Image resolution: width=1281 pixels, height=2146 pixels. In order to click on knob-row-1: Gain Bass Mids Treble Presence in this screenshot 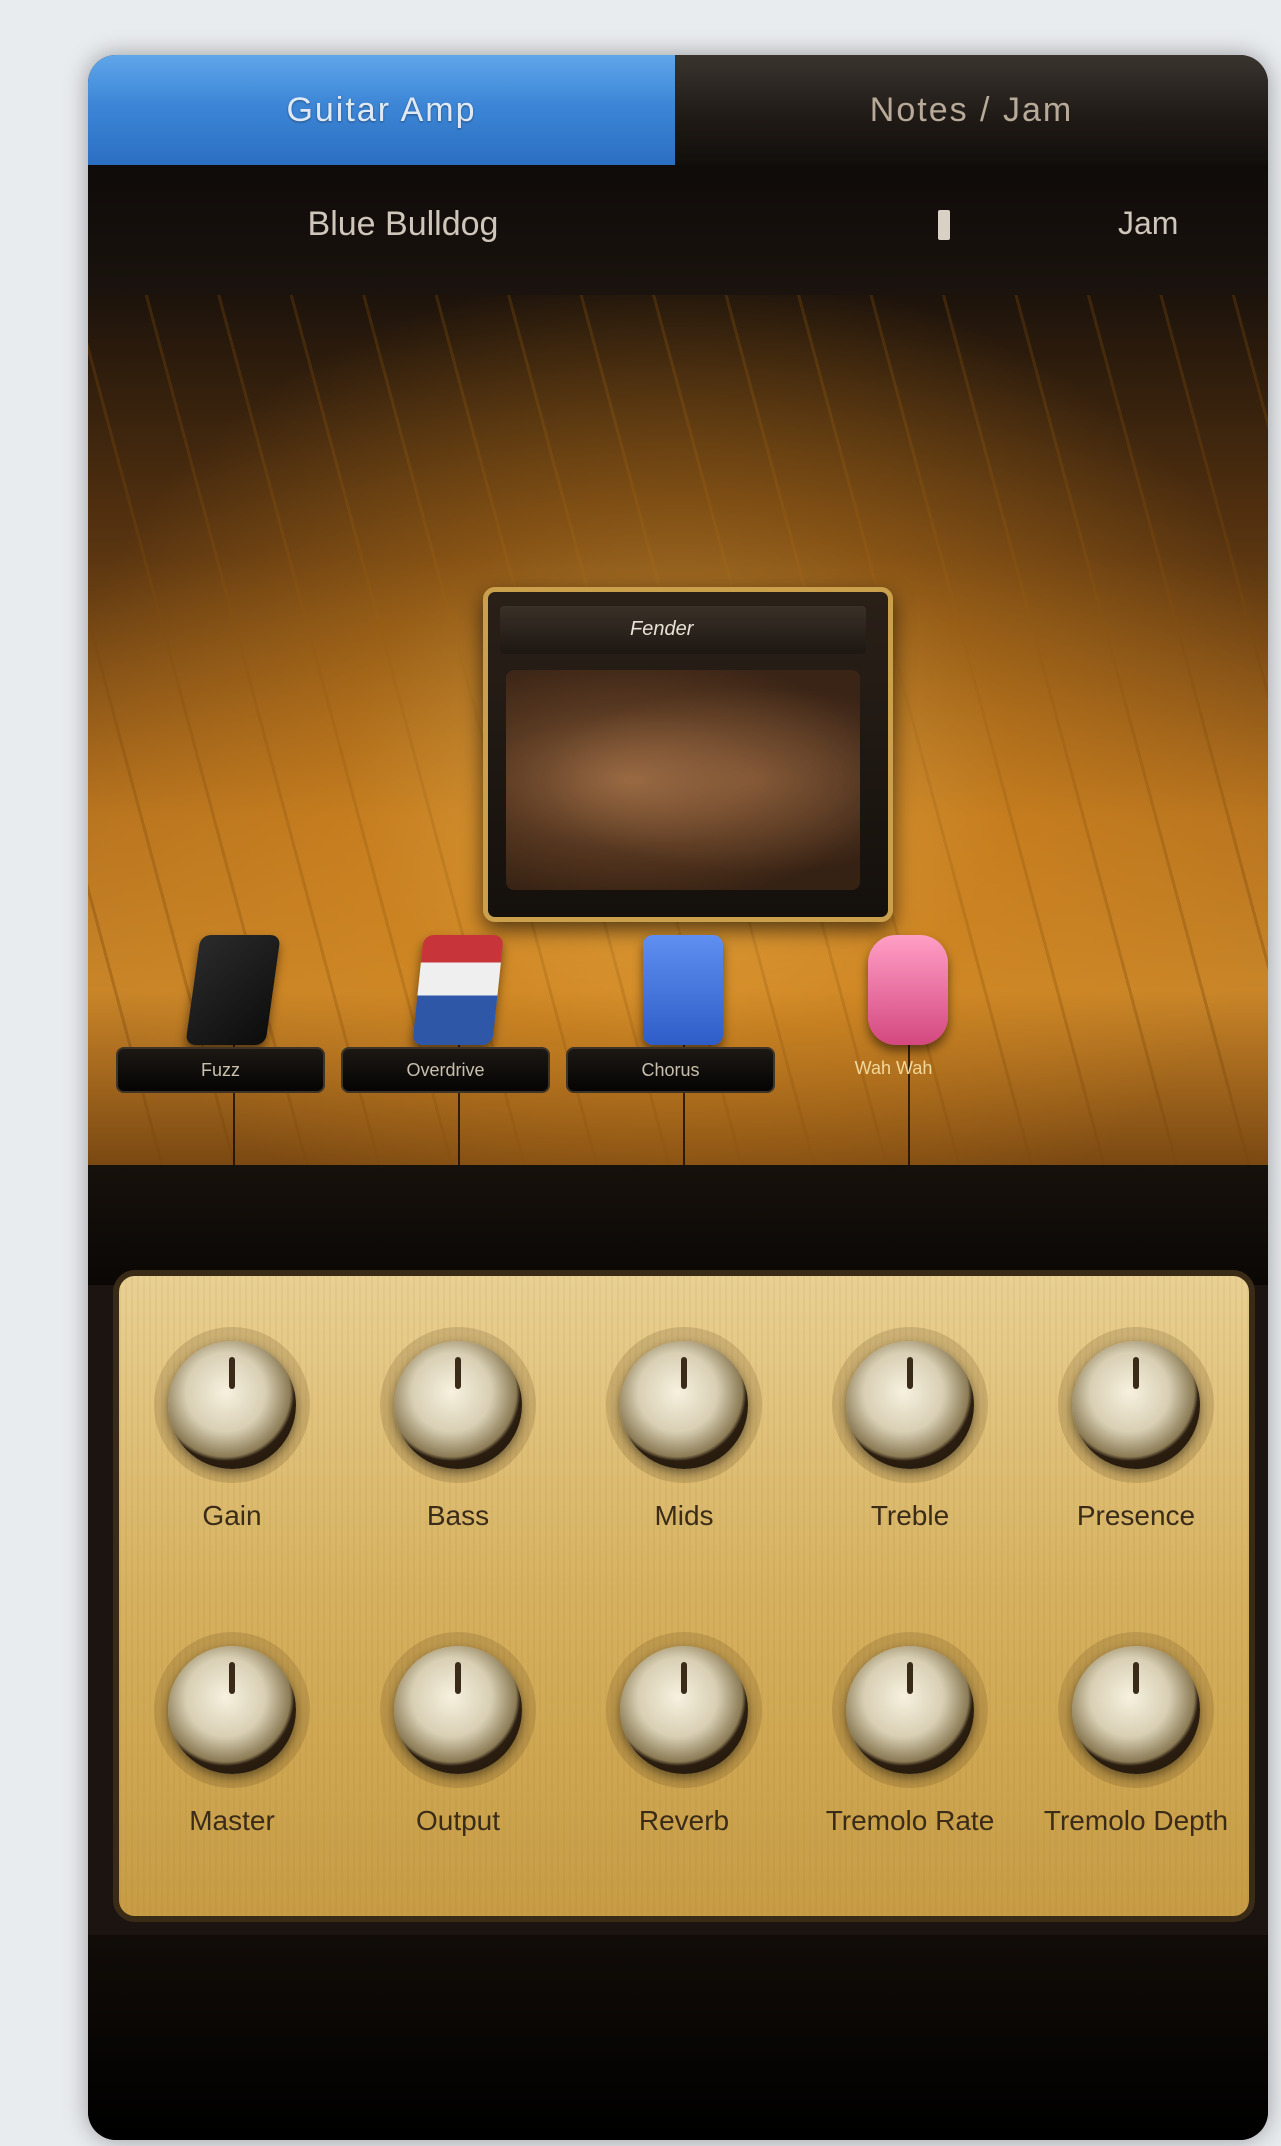, I will do `click(684, 1437)`.